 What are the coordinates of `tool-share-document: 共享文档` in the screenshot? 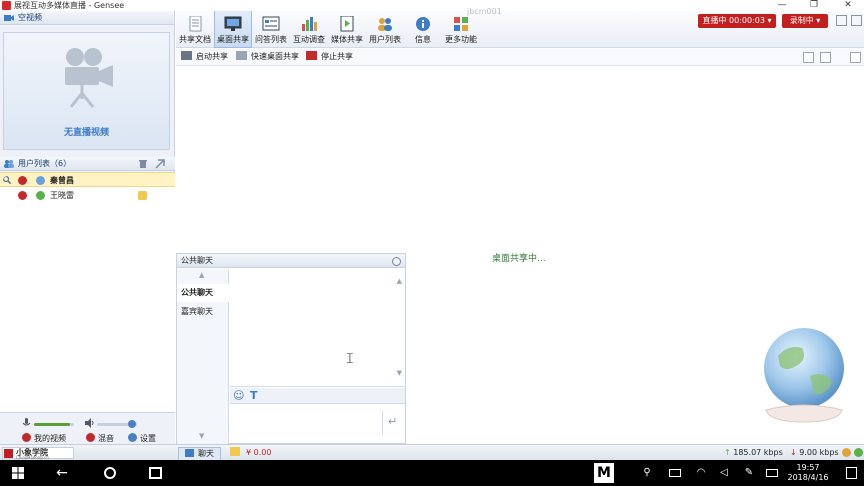 It's located at (195, 29).